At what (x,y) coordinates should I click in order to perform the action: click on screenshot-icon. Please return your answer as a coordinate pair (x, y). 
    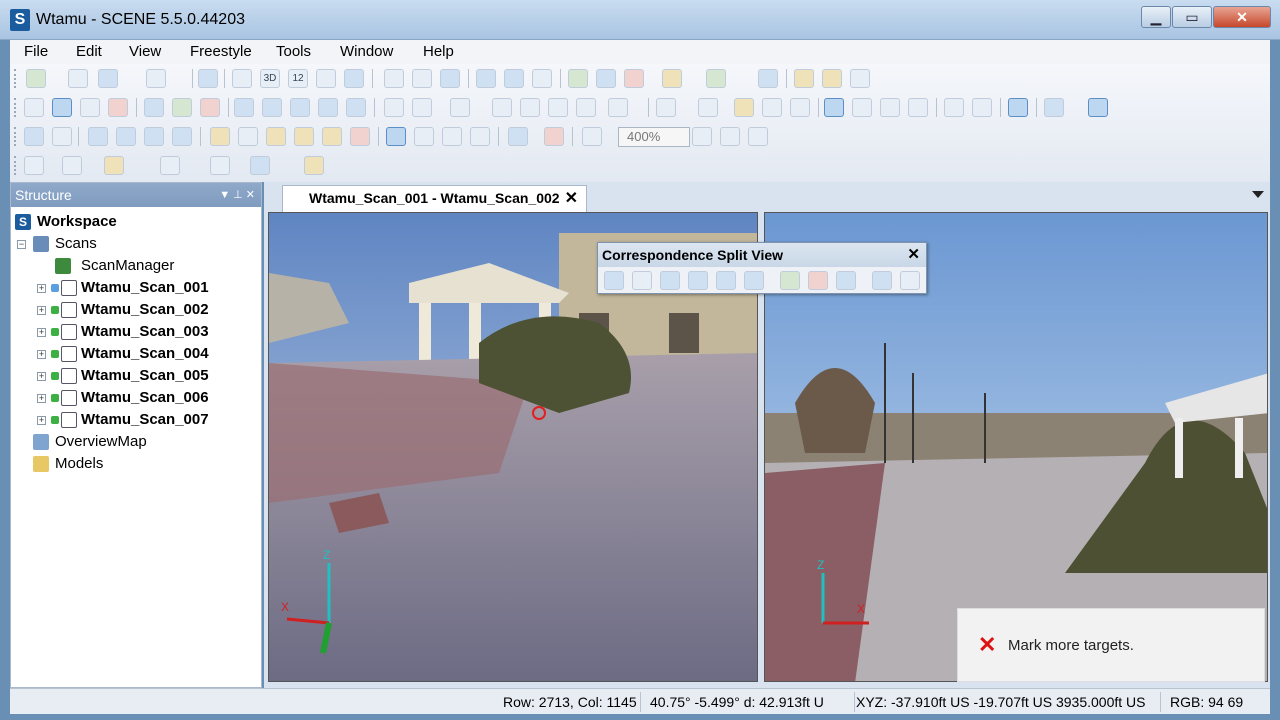
    Looking at the image, I should click on (558, 107).